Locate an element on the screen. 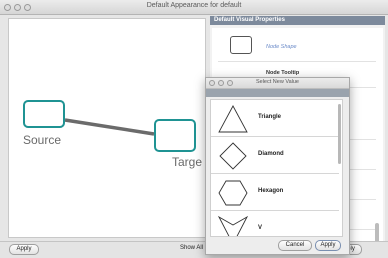 This screenshot has width=388, height=258. shape-option-v: V is located at coordinates (275, 223).